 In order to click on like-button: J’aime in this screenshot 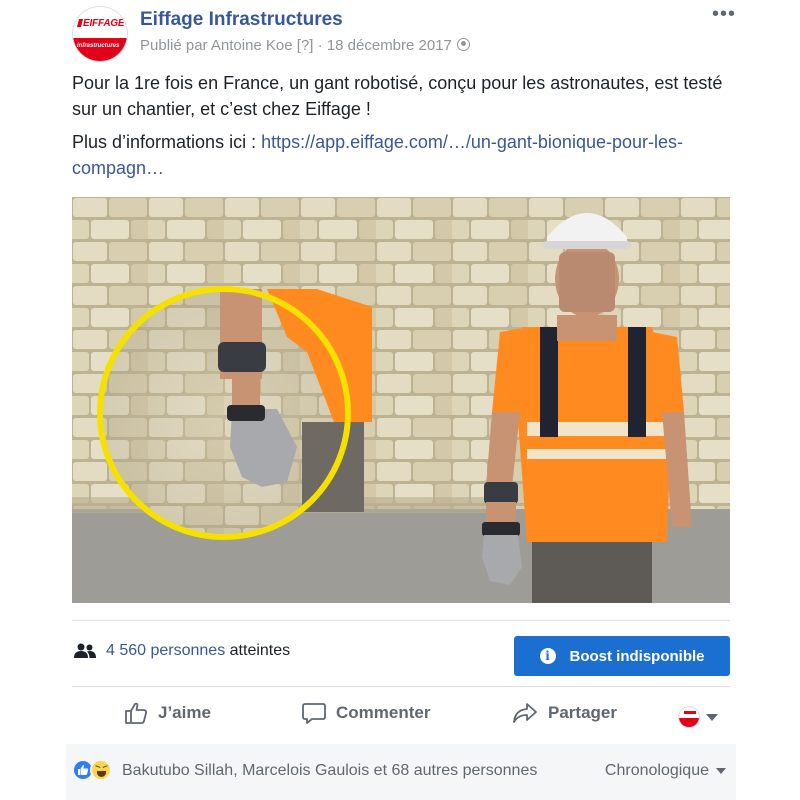, I will do `click(167, 713)`.